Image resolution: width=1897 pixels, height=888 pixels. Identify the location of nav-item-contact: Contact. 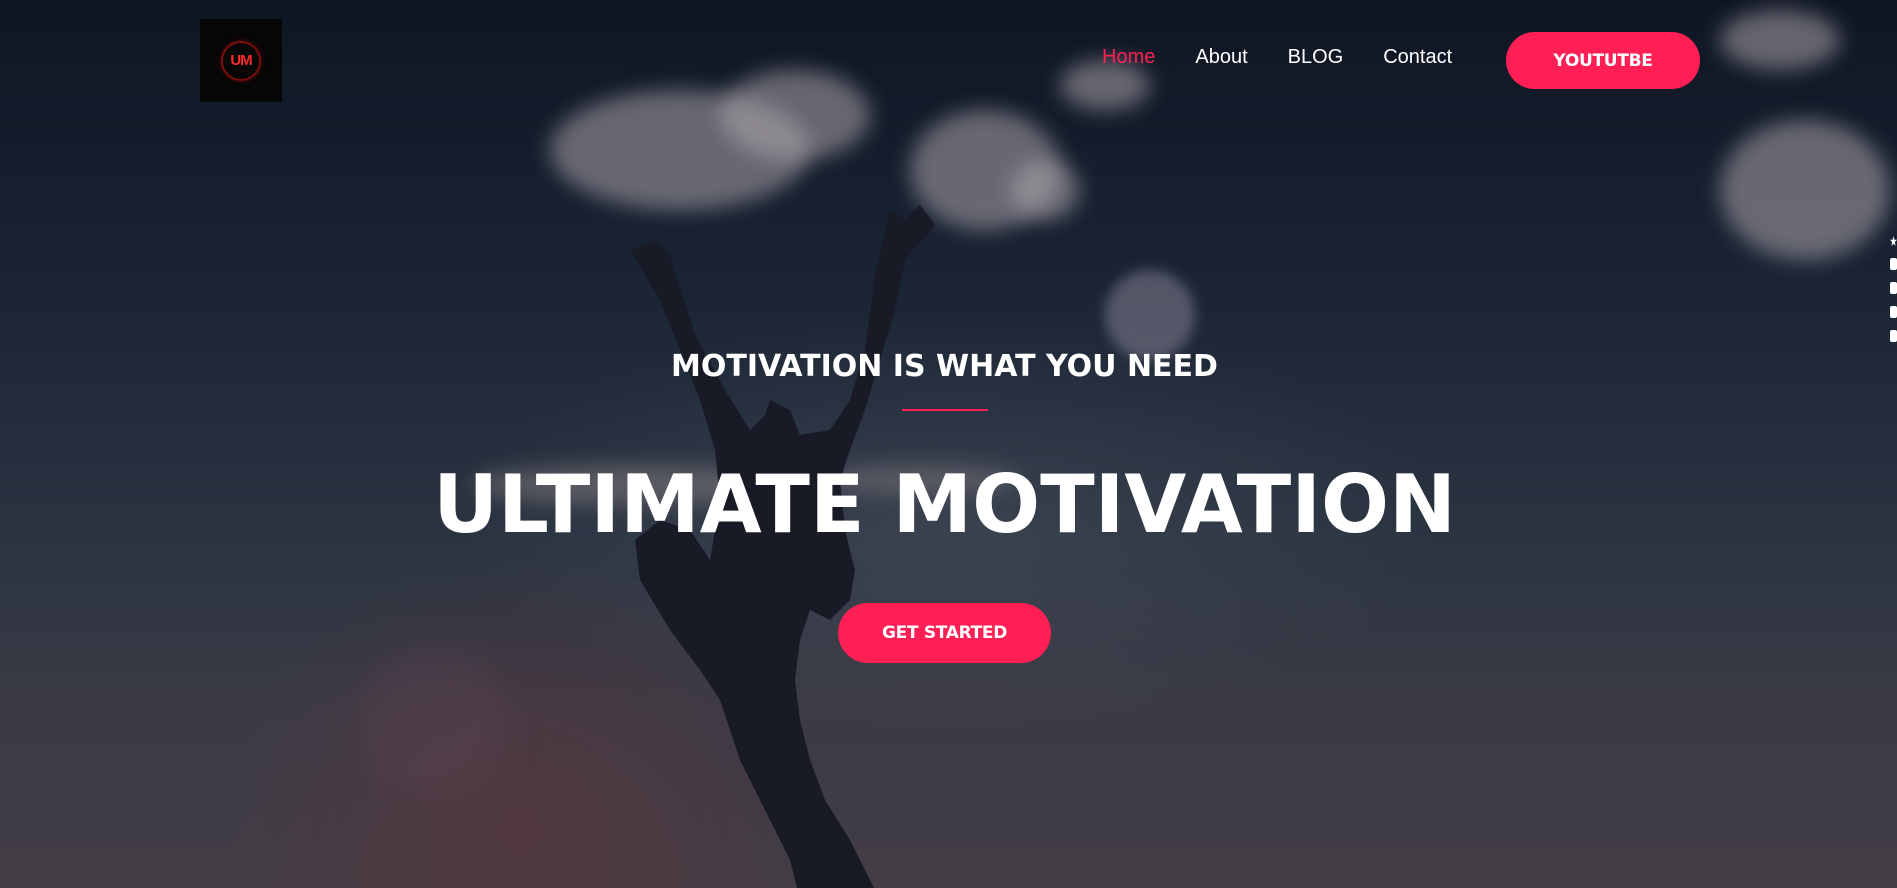
(1417, 57).